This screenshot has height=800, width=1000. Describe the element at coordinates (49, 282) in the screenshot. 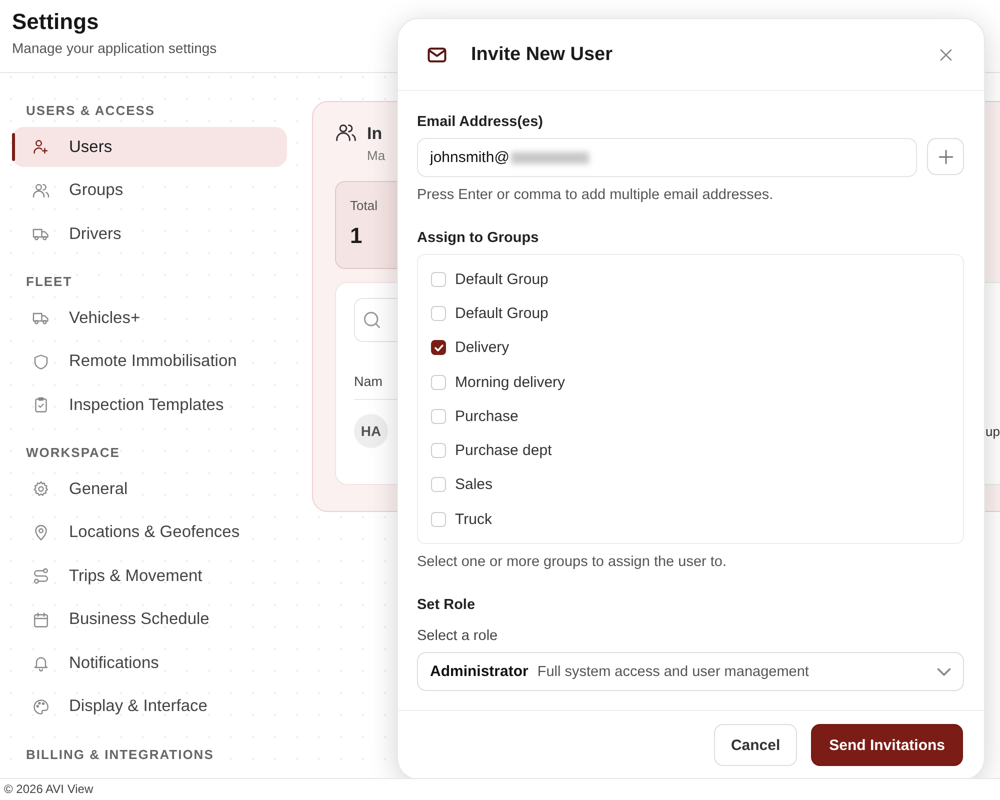

I see `section-heading: FLEET` at that location.